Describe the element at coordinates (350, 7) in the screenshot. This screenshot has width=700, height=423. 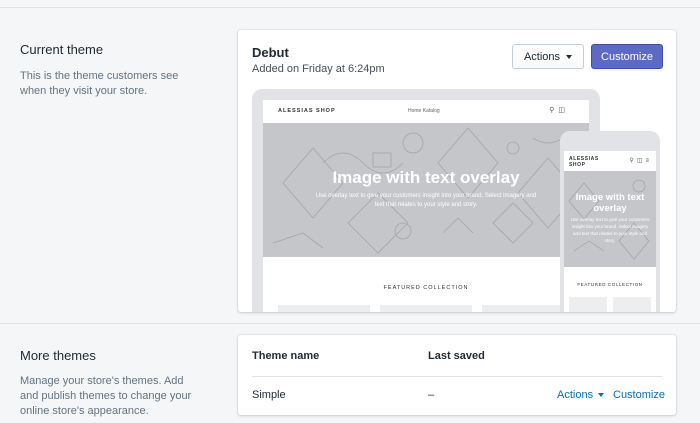
I see `top-divider` at that location.